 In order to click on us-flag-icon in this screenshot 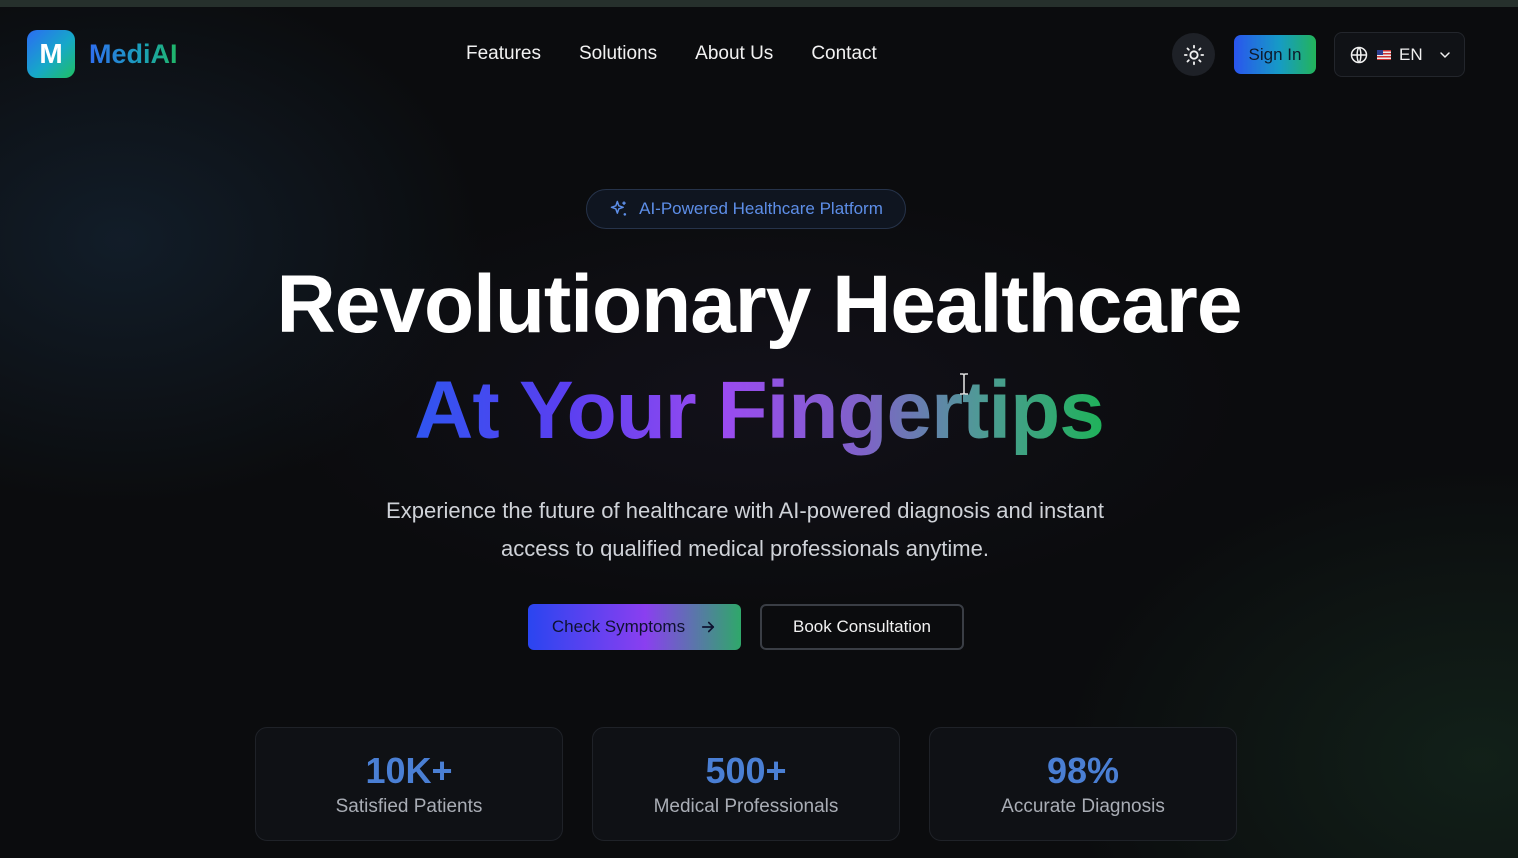, I will do `click(1384, 54)`.